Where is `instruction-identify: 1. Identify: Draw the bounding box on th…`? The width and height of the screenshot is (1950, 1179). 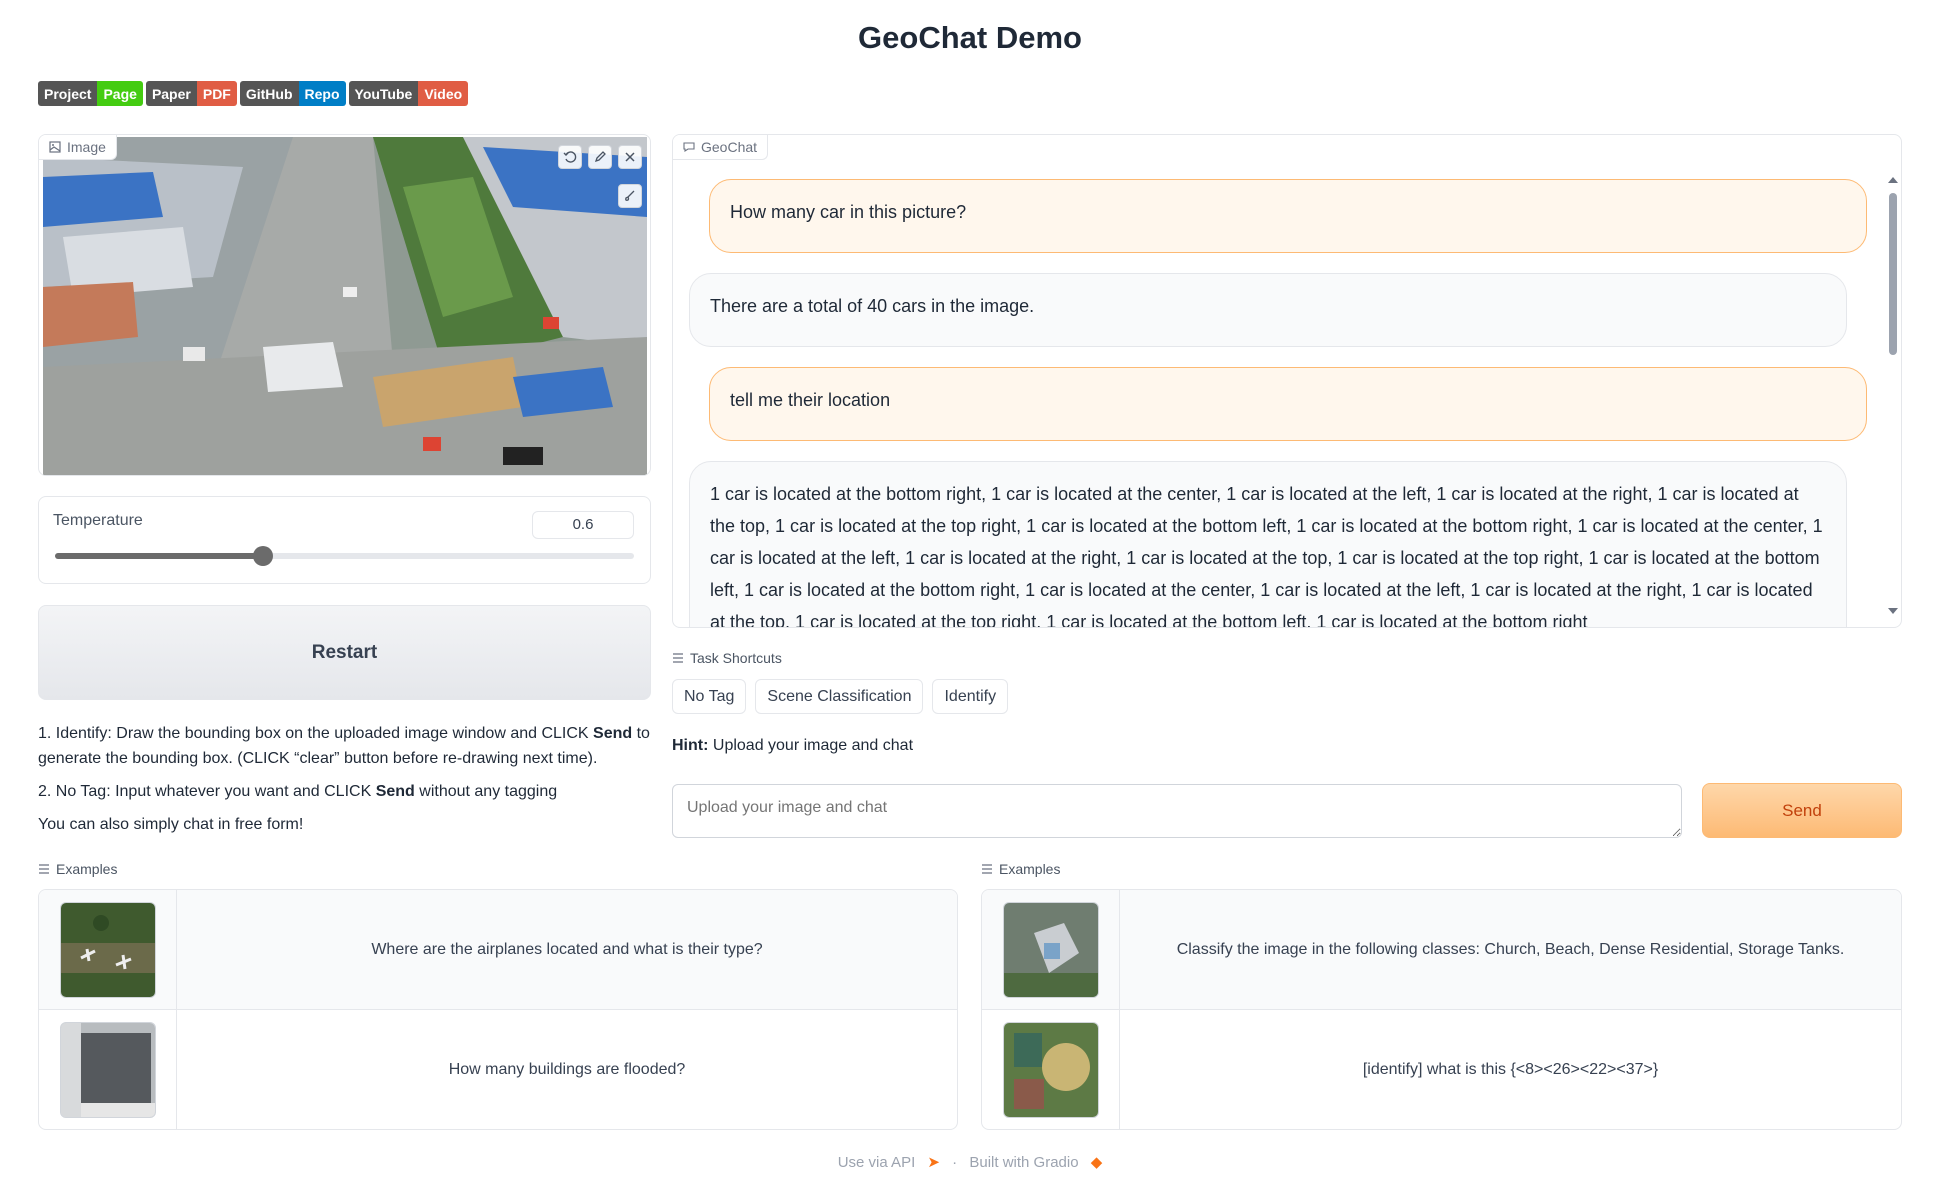 instruction-identify: 1. Identify: Draw the bounding box on th… is located at coordinates (344, 746).